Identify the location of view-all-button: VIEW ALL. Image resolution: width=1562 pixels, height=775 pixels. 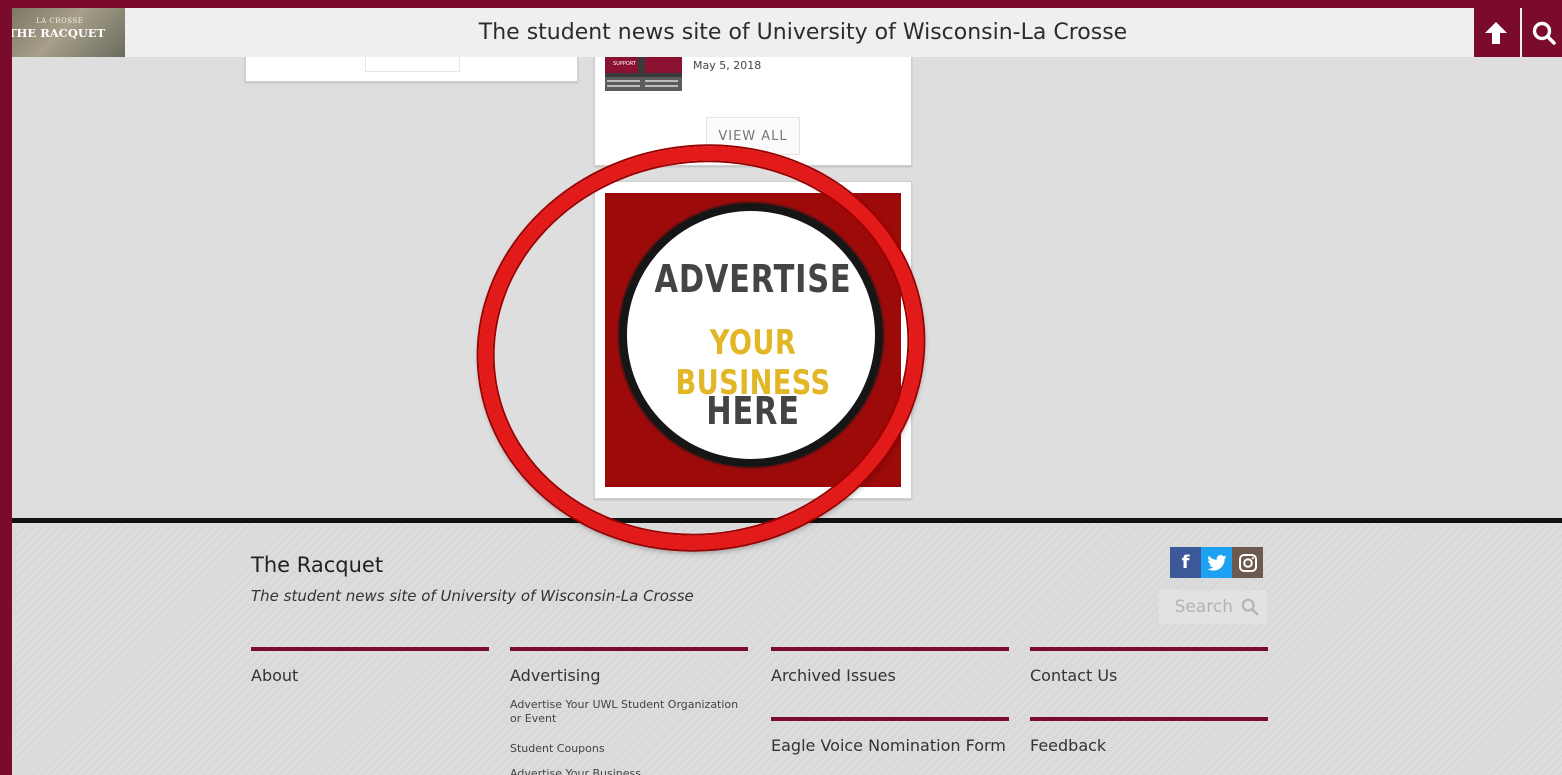
(753, 136).